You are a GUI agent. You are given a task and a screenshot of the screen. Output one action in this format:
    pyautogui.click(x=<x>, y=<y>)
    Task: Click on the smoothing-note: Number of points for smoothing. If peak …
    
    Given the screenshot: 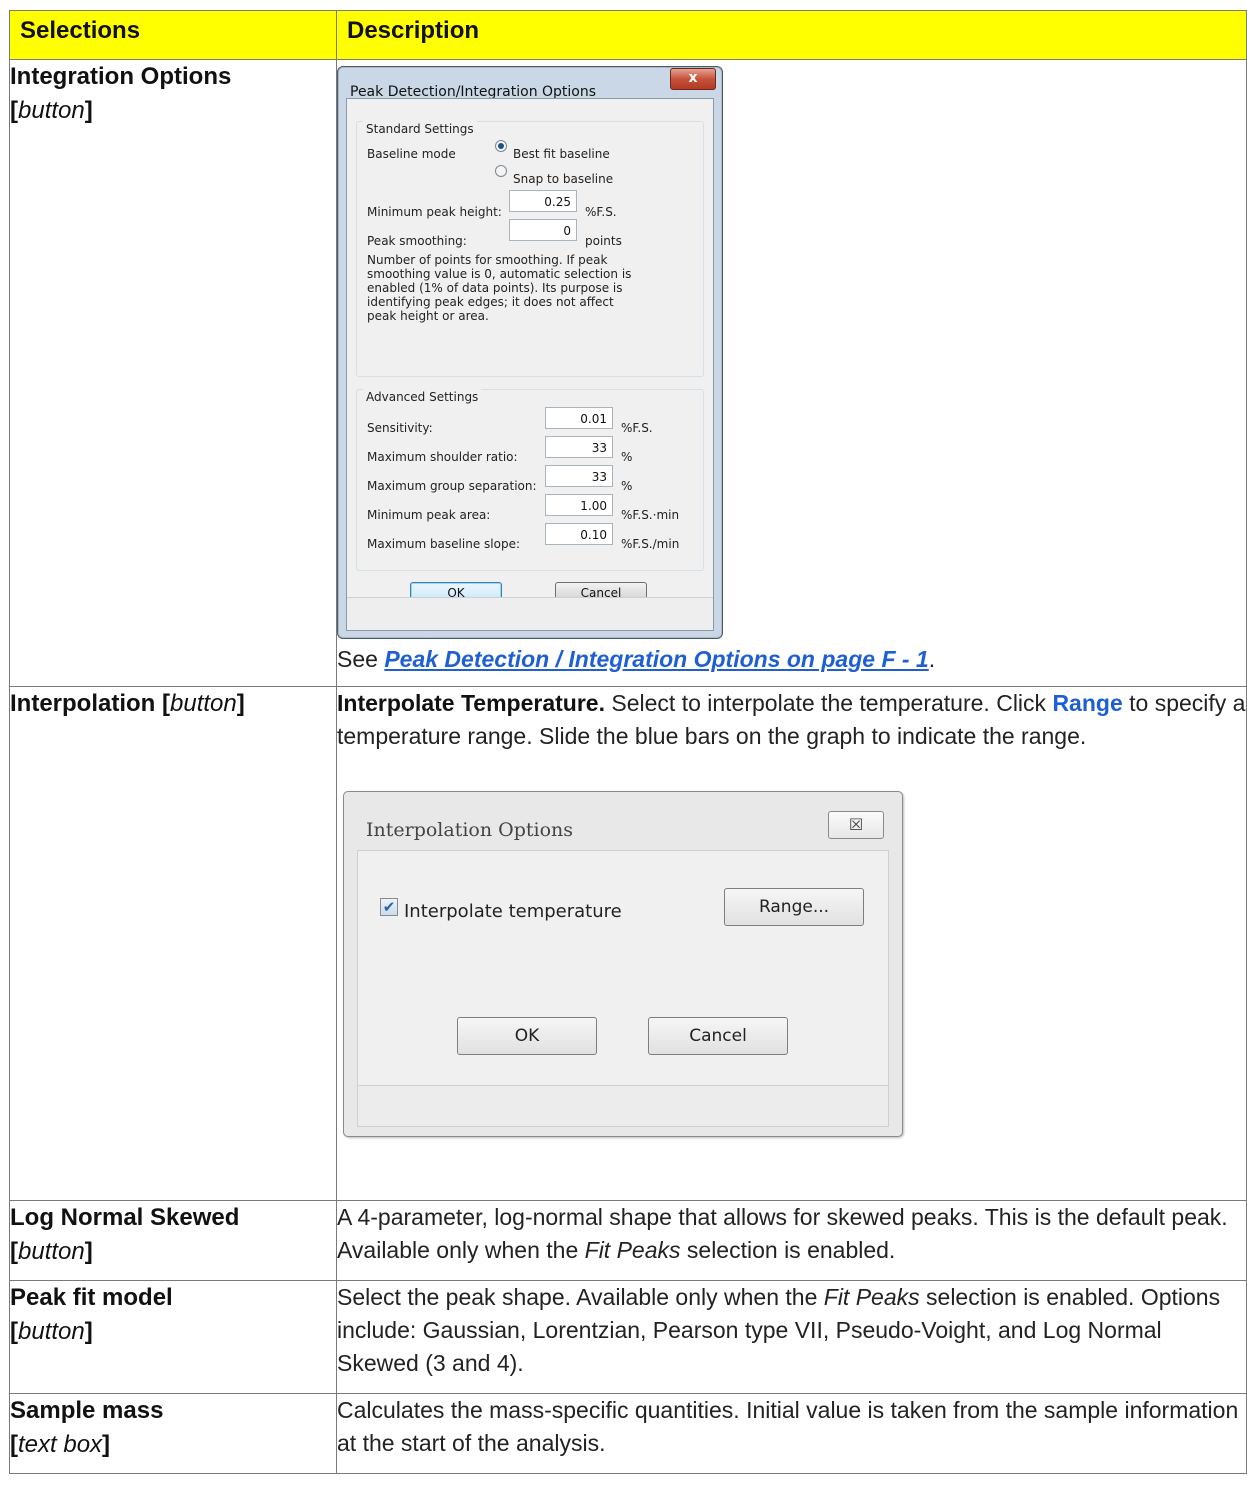 What is the action you would take?
    pyautogui.click(x=499, y=288)
    